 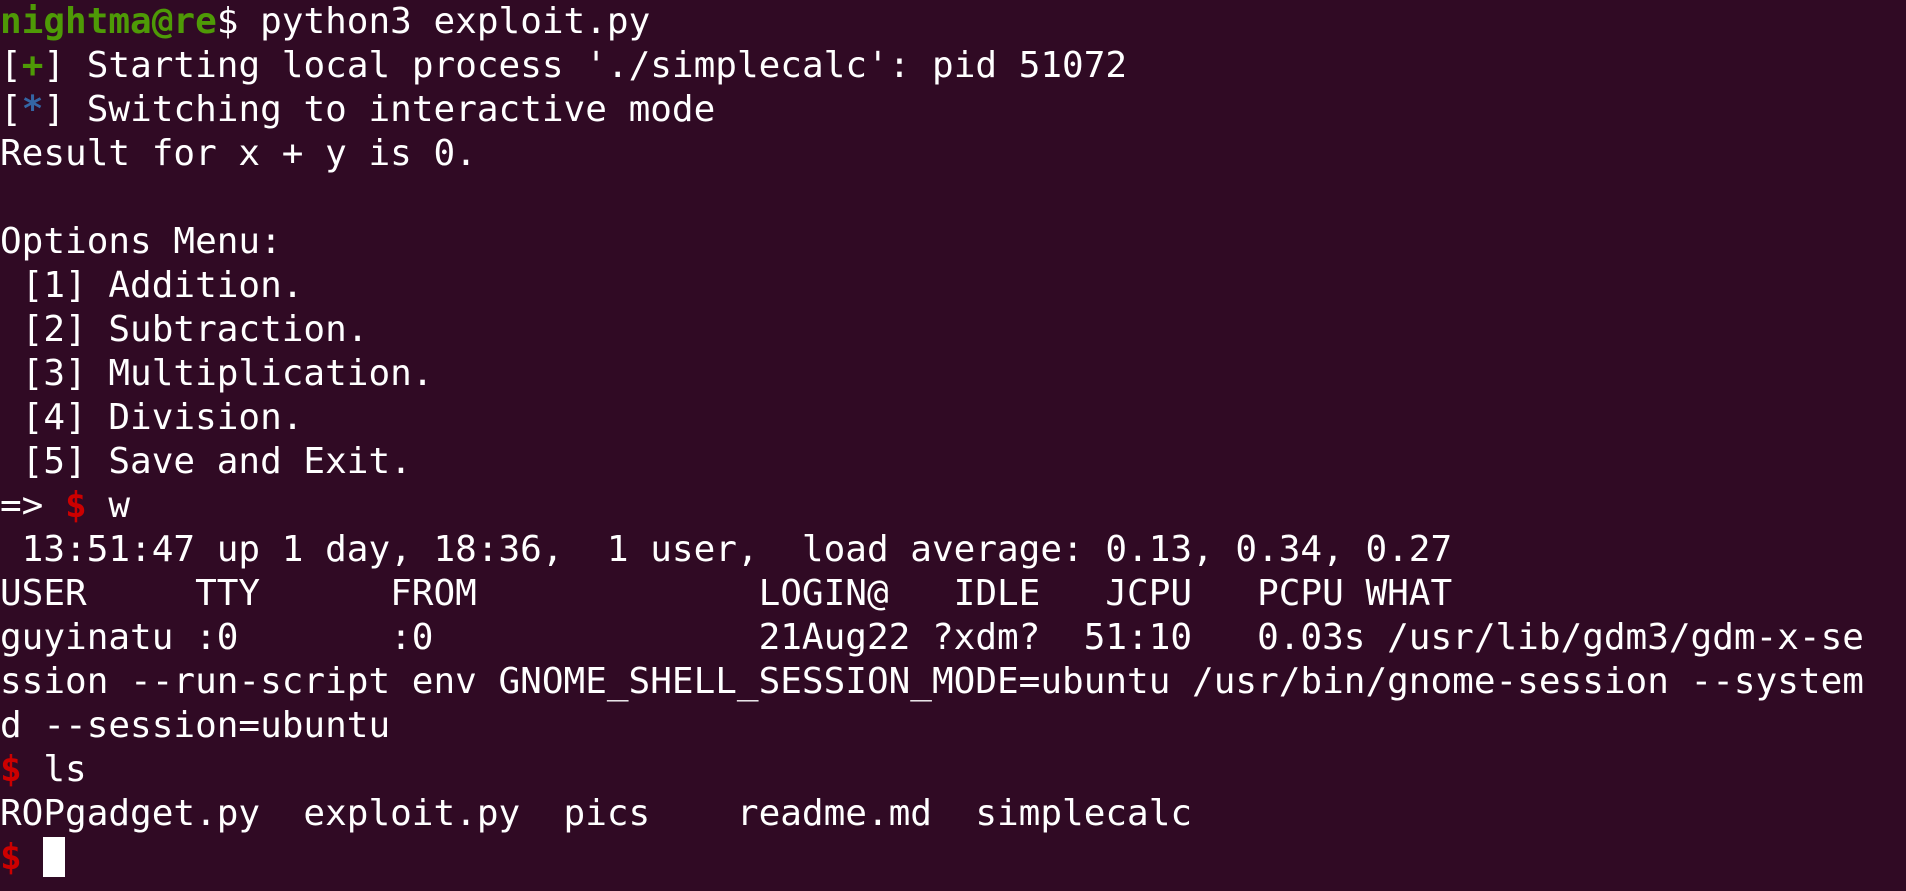 I want to click on interactive-mode-text: Switching to interactive mode, so click(x=390, y=109).